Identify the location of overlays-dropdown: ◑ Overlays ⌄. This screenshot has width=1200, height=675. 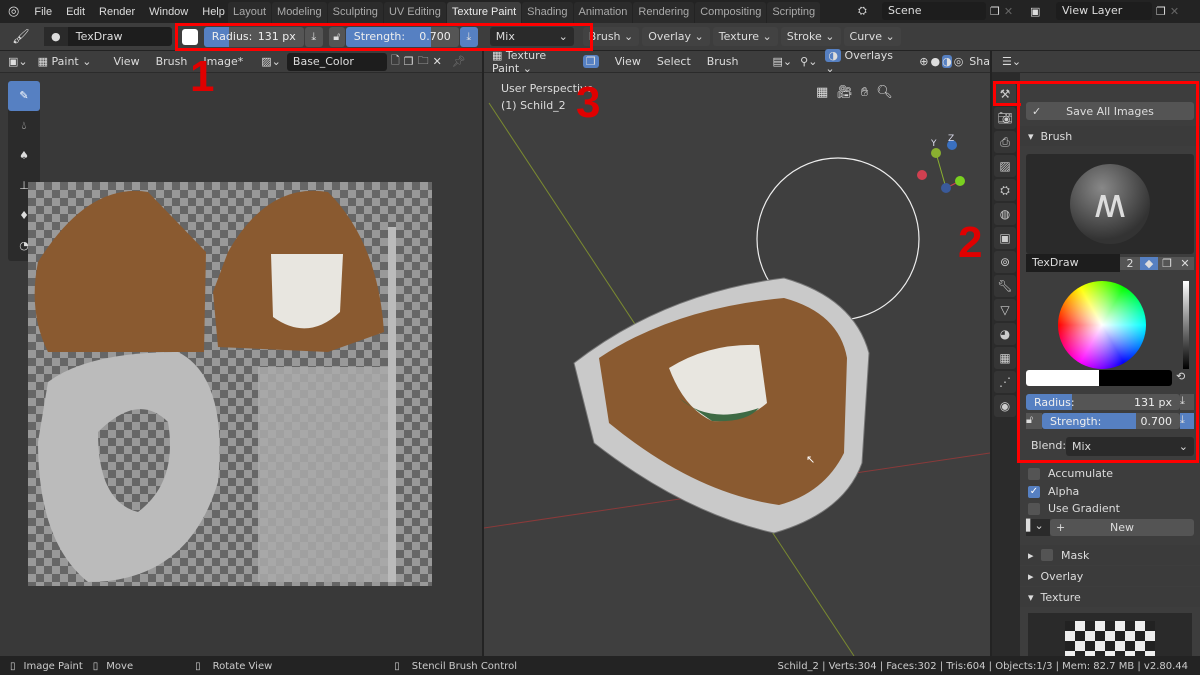
(860, 61).